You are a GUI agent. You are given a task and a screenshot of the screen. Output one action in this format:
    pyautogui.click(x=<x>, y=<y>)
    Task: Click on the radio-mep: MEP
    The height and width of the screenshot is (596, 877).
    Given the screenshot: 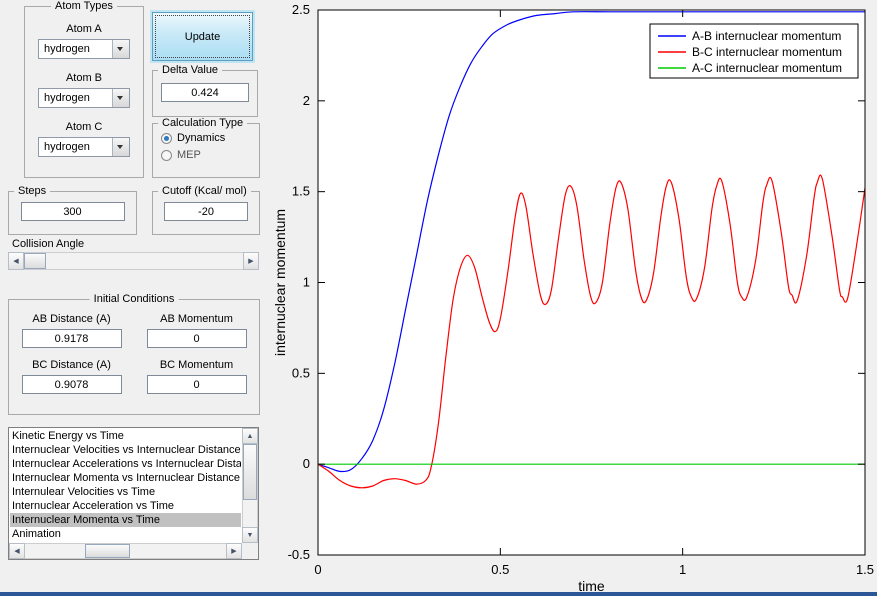 What is the action you would take?
    pyautogui.click(x=210, y=155)
    